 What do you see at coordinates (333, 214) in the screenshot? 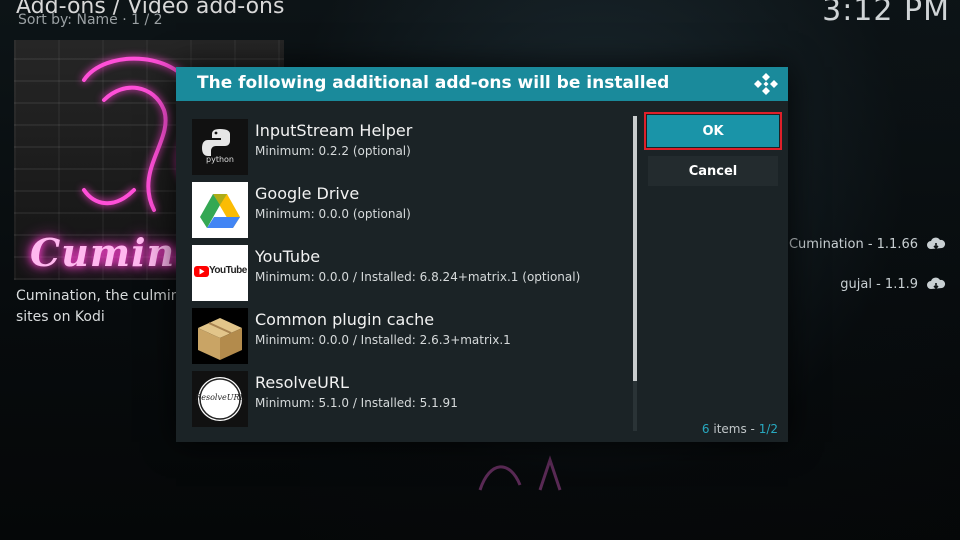
I see `item-detail: Minimum: 0.0.0 (optional)` at bounding box center [333, 214].